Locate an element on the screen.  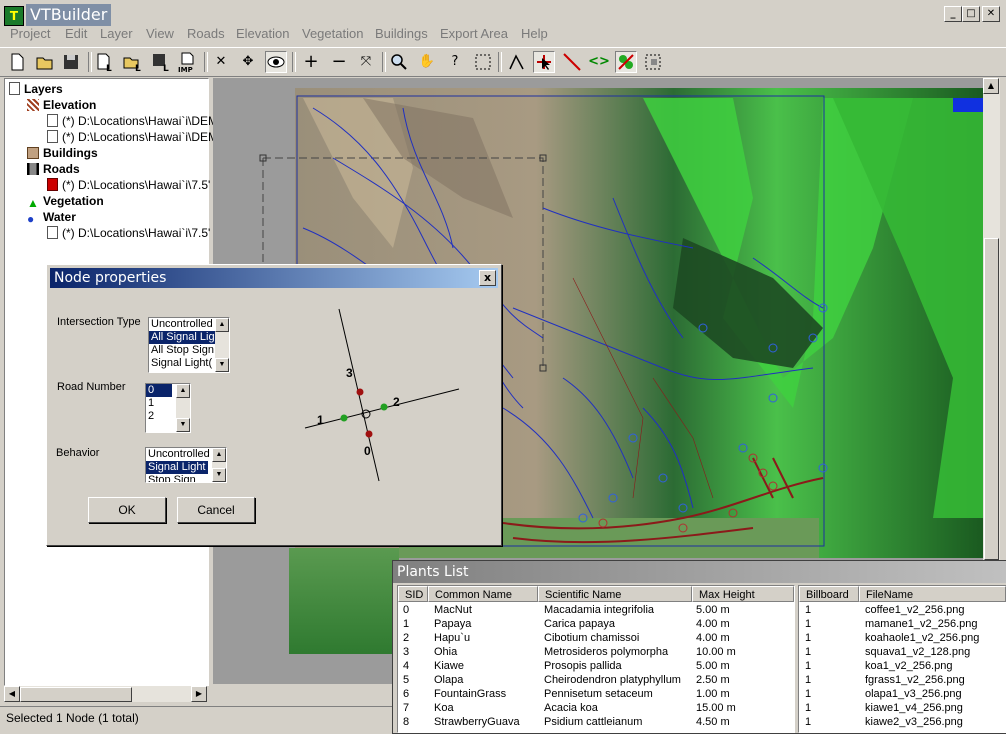
menu-export-area: Export Area is located at coordinates (474, 33).